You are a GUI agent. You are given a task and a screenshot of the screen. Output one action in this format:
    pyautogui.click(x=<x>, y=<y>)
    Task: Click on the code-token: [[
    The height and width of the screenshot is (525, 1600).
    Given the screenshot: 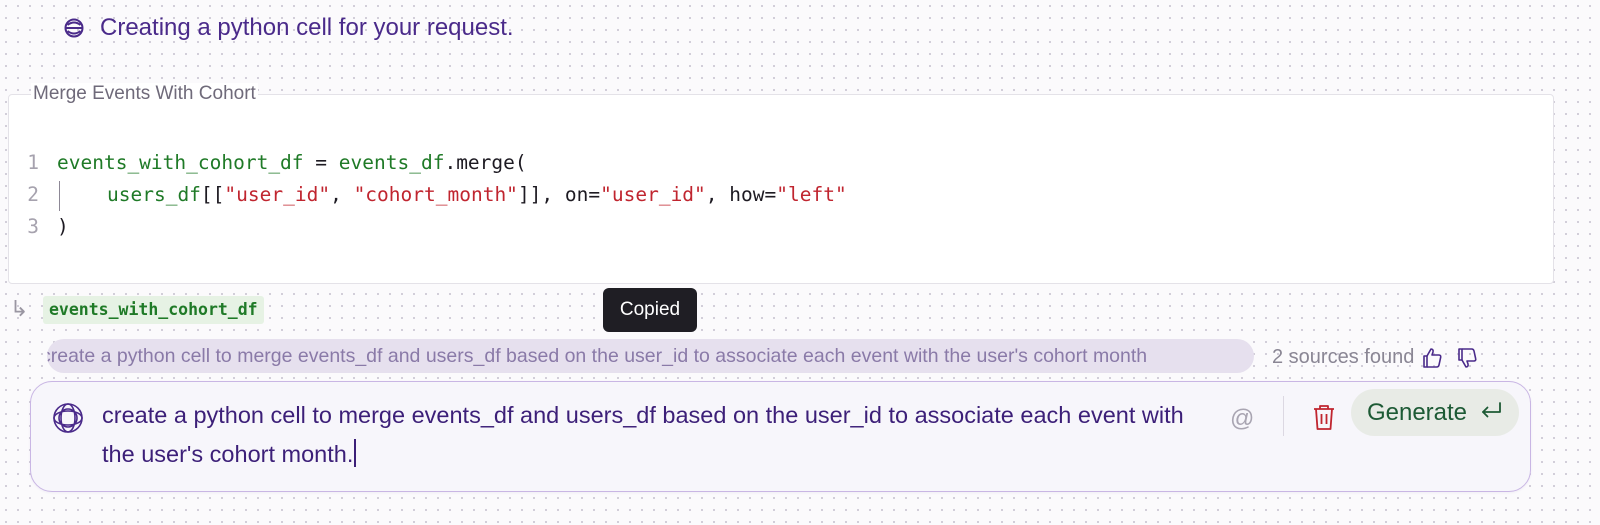 What is the action you would take?
    pyautogui.click(x=212, y=194)
    